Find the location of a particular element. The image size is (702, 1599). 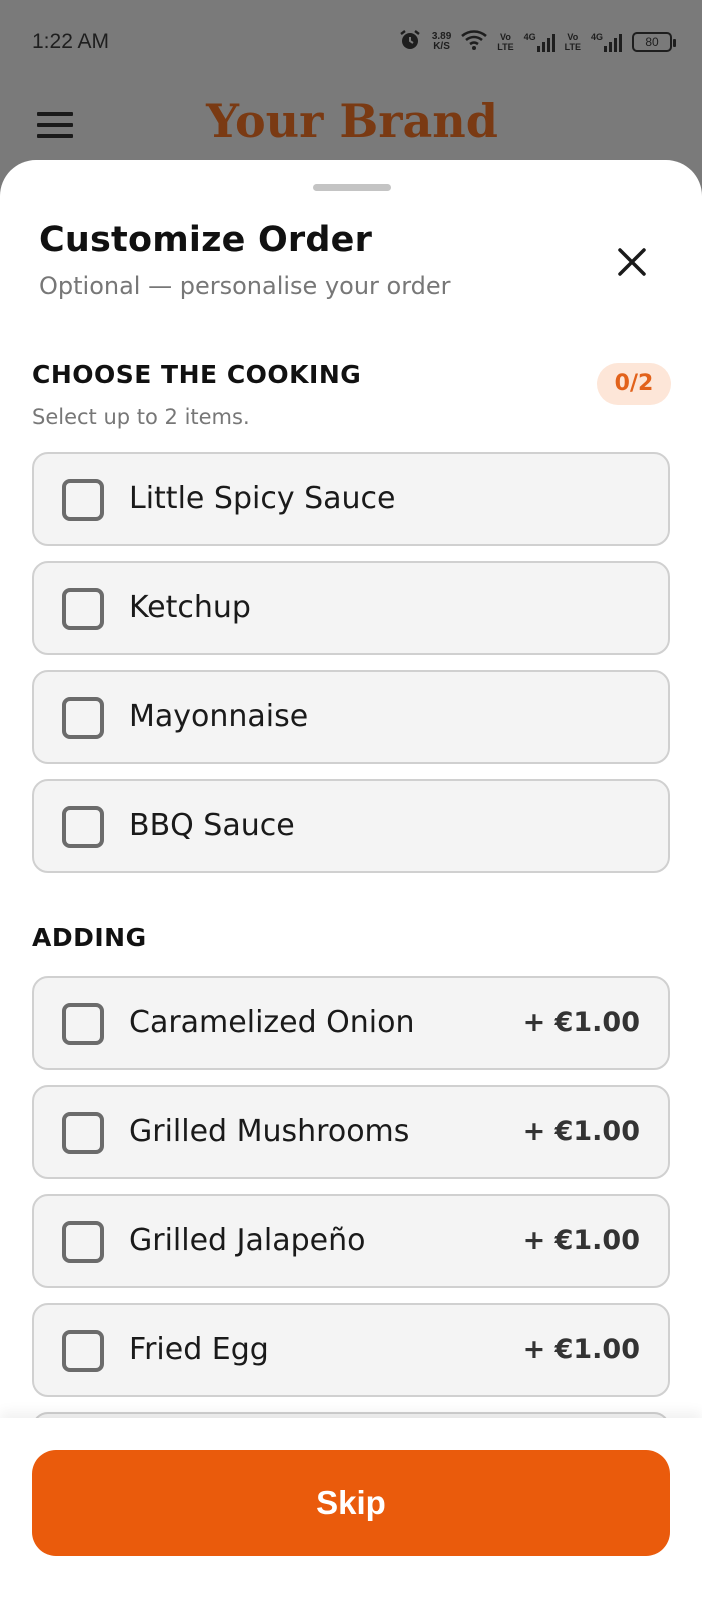

sheet-drag-handle is located at coordinates (352, 187).